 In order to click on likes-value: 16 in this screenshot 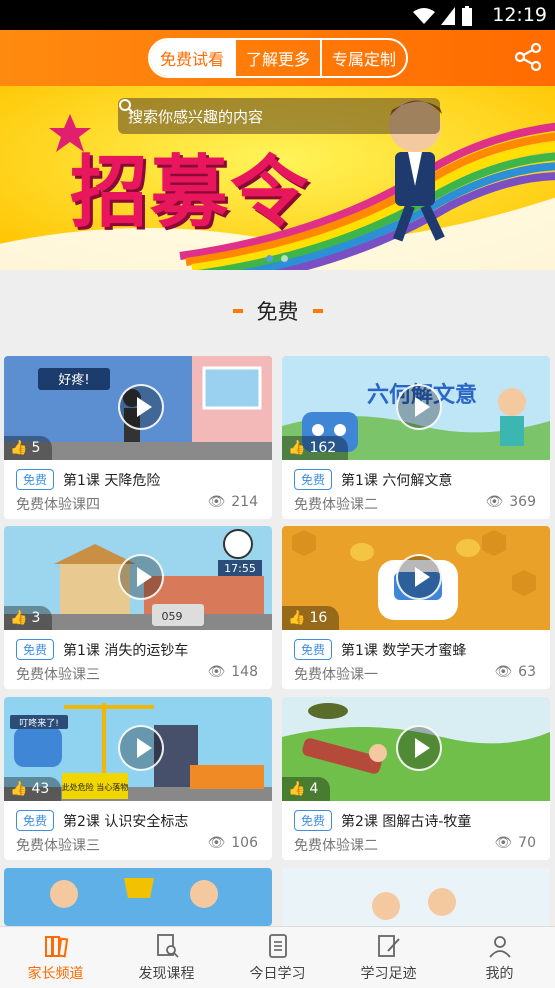, I will do `click(318, 618)`.